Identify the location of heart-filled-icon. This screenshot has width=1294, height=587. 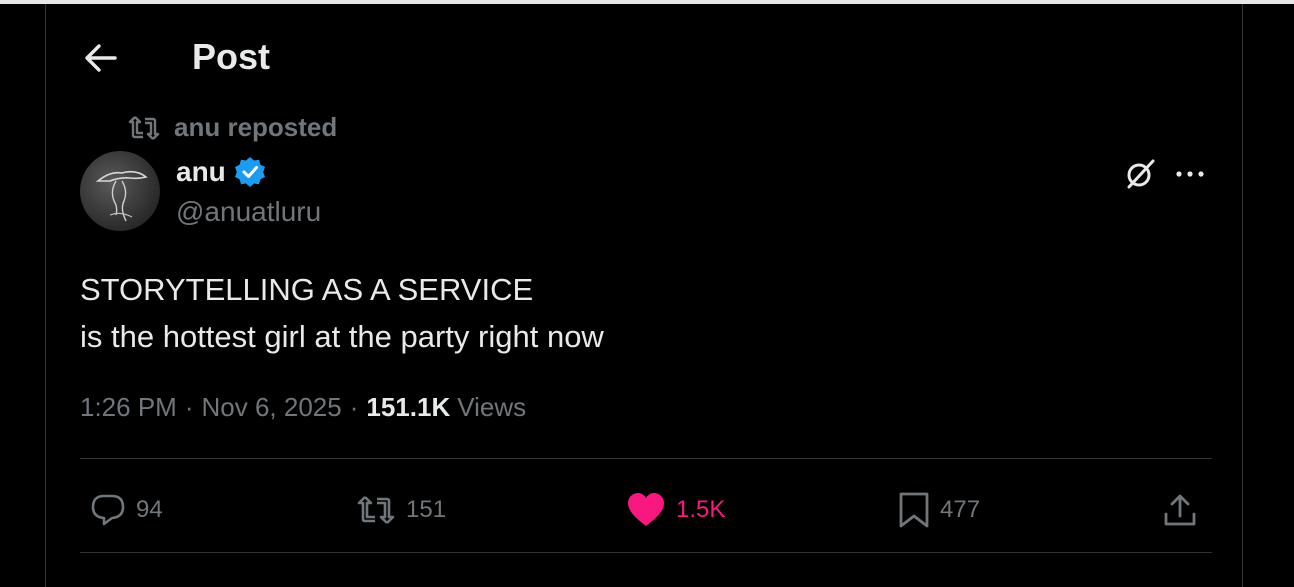
(646, 509).